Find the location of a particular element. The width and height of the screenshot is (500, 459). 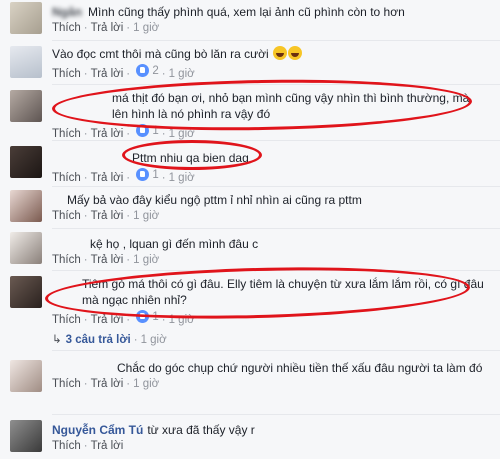

view-replies-link: 3 câu trả lời is located at coordinates (98, 340).